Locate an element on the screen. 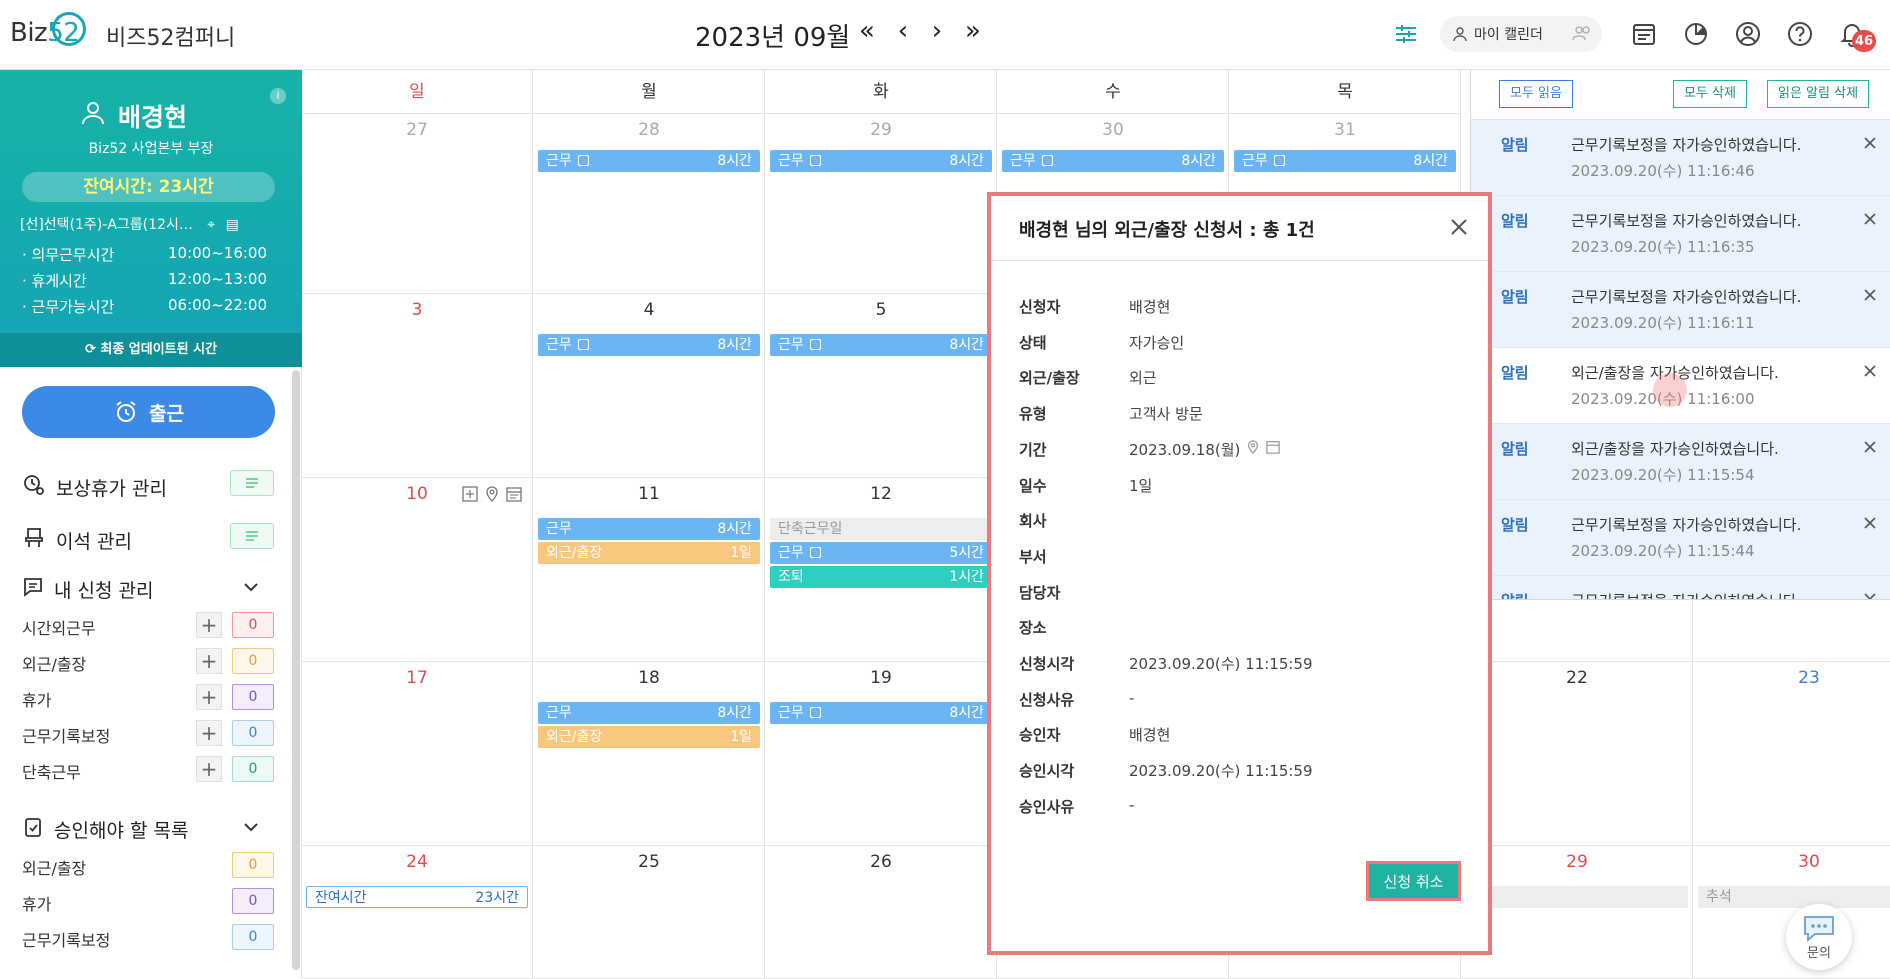 This screenshot has height=979, width=1890. pie-chart-icon is located at coordinates (1696, 34).